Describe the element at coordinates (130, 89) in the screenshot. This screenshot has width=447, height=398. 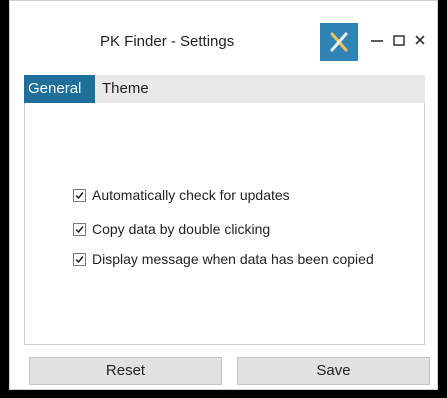
I see `tab-theme: Theme` at that location.